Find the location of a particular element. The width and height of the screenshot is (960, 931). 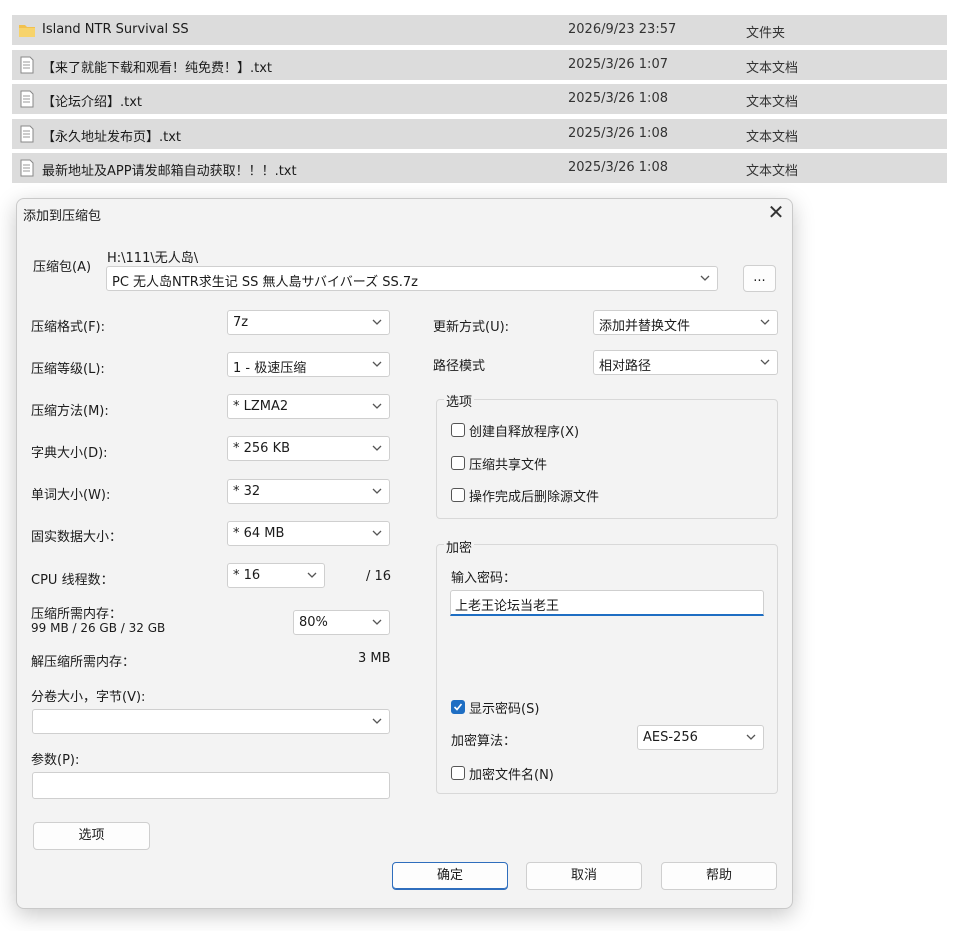

dict-select: * 256 KB is located at coordinates (308, 448).